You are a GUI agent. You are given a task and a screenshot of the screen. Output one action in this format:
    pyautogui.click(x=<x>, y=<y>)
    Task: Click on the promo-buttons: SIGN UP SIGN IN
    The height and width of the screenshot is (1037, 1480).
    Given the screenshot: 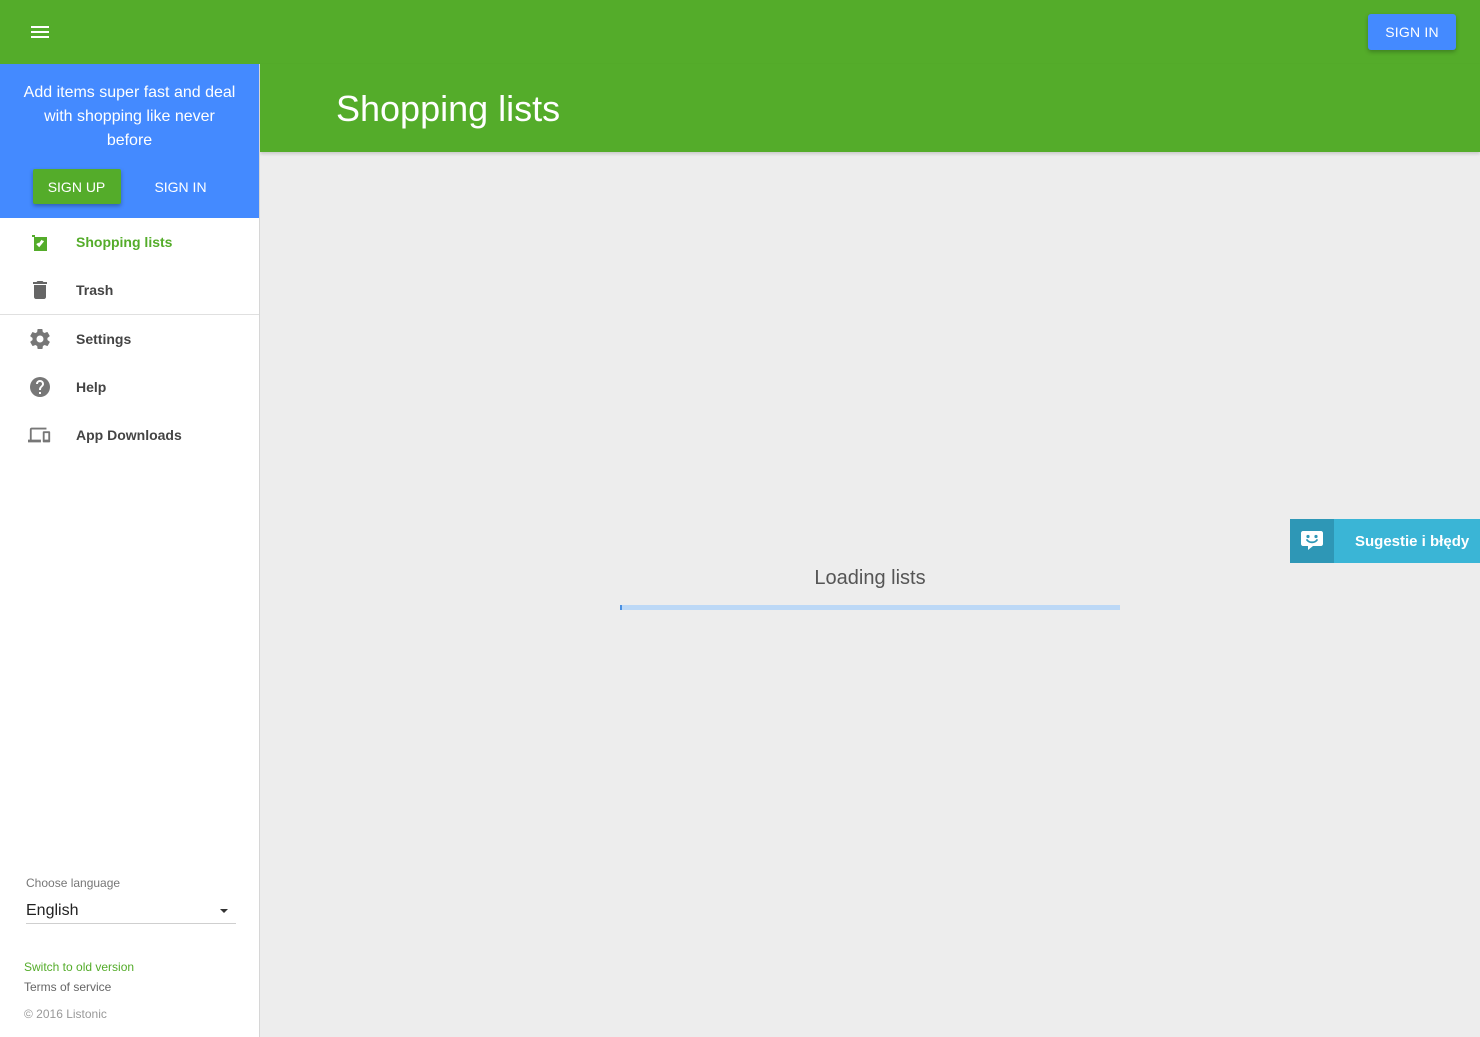 What is the action you would take?
    pyautogui.click(x=129, y=186)
    